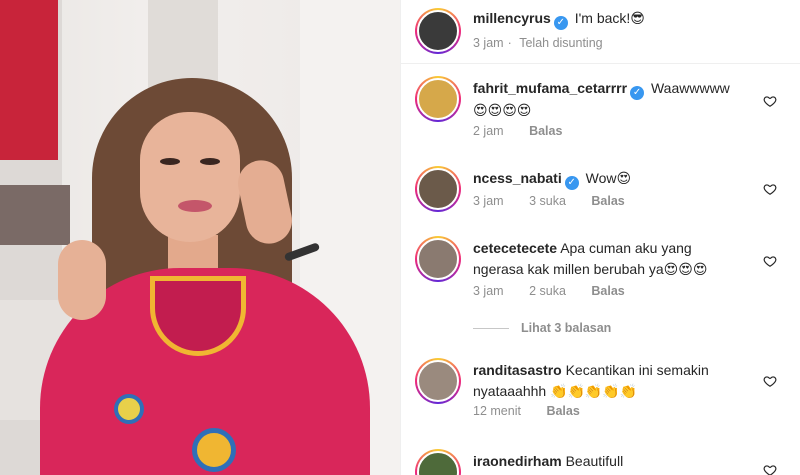 This screenshot has width=800, height=475. Describe the element at coordinates (690, 88) in the screenshot. I see `comment-text: Waawwwww` at that location.